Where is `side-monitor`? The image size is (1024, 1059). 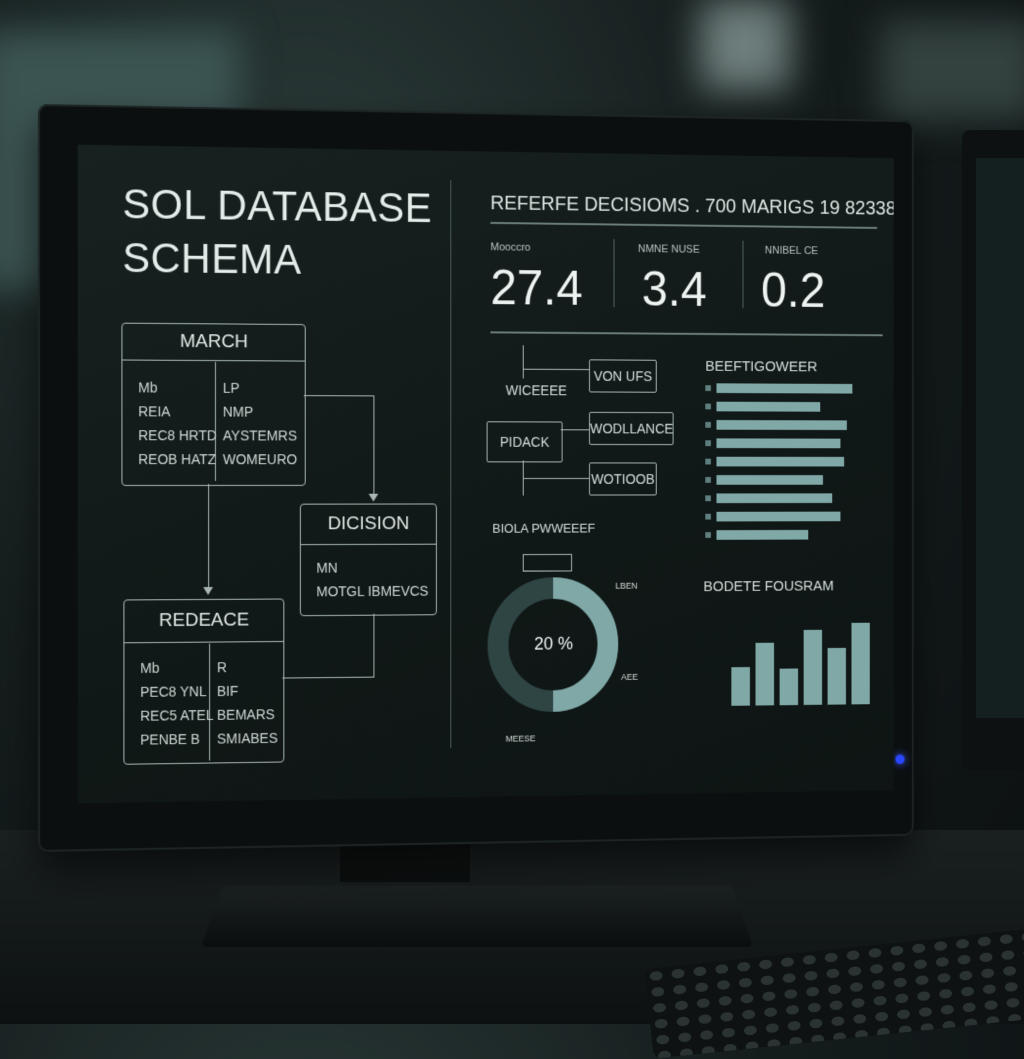 side-monitor is located at coordinates (993, 450).